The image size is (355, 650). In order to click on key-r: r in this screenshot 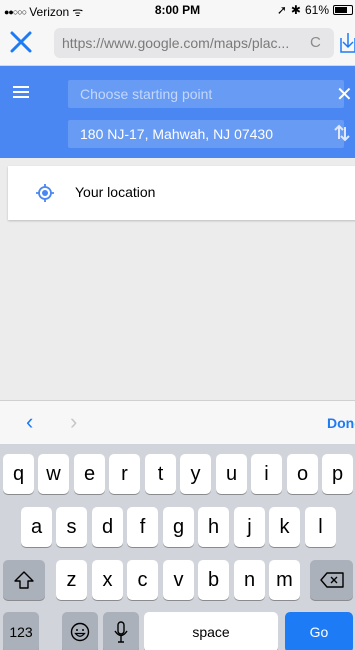, I will do `click(124, 474)`.